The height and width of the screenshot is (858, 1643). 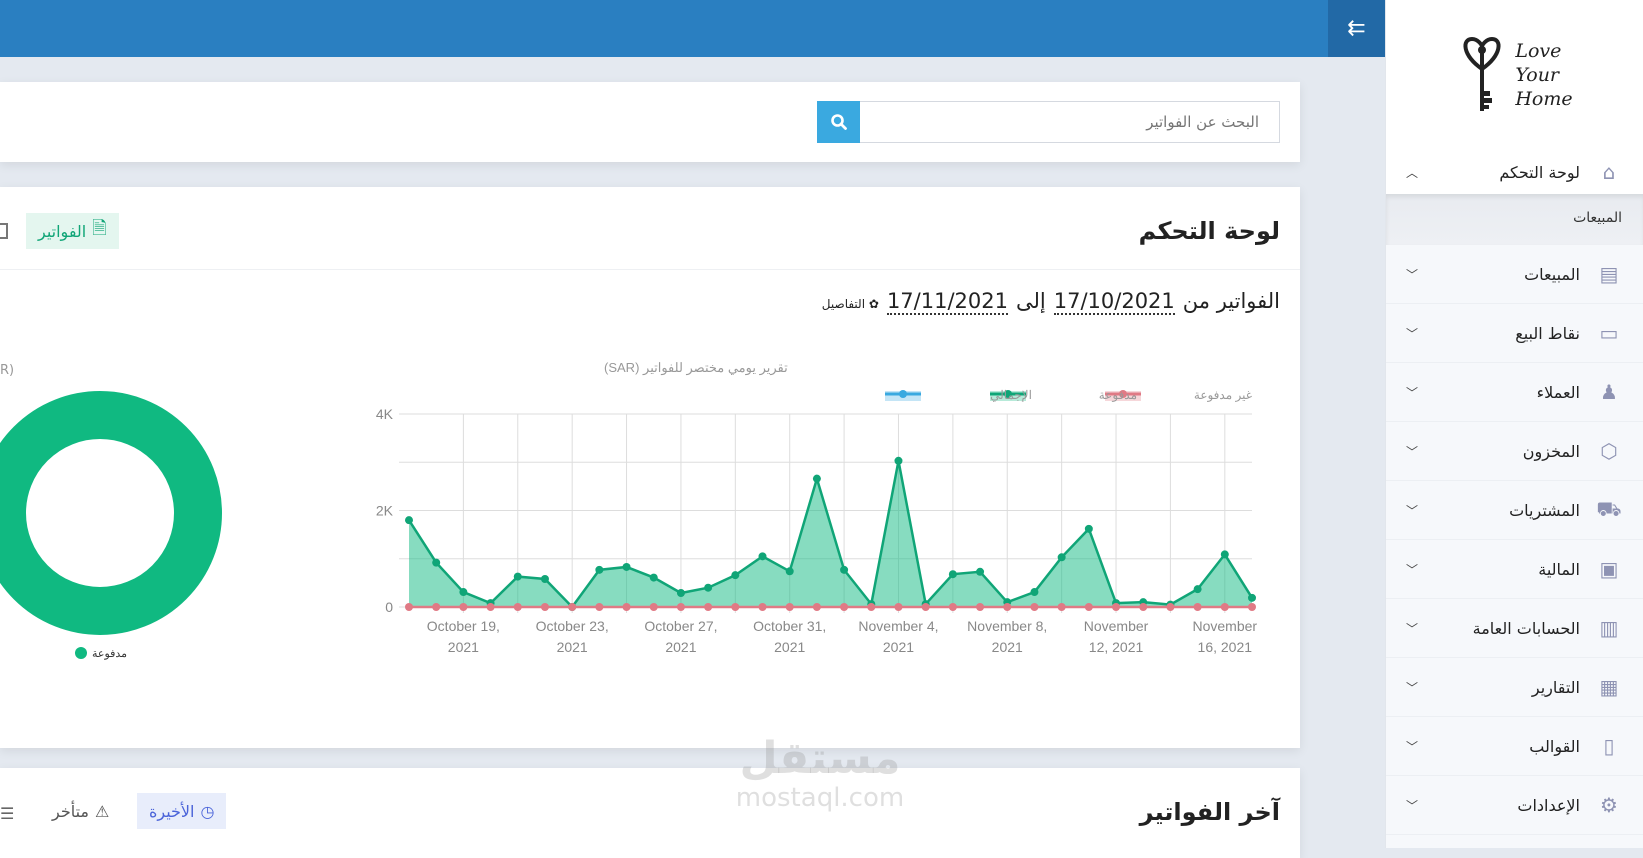 I want to click on sidebar-item-label: القوالب, so click(x=1554, y=746).